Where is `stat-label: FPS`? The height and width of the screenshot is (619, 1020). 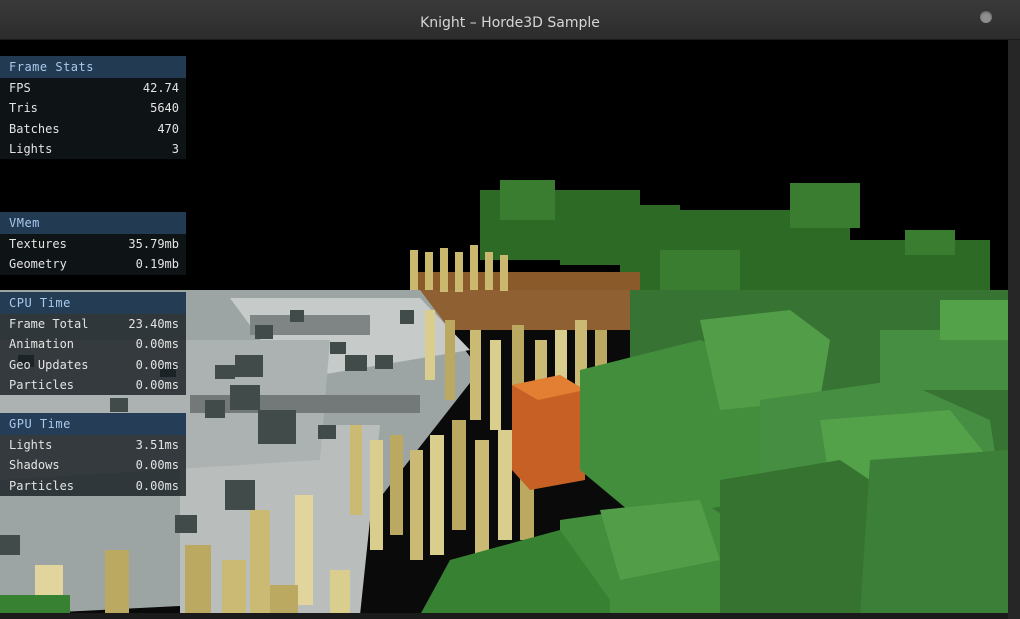
stat-label: FPS is located at coordinates (20, 88).